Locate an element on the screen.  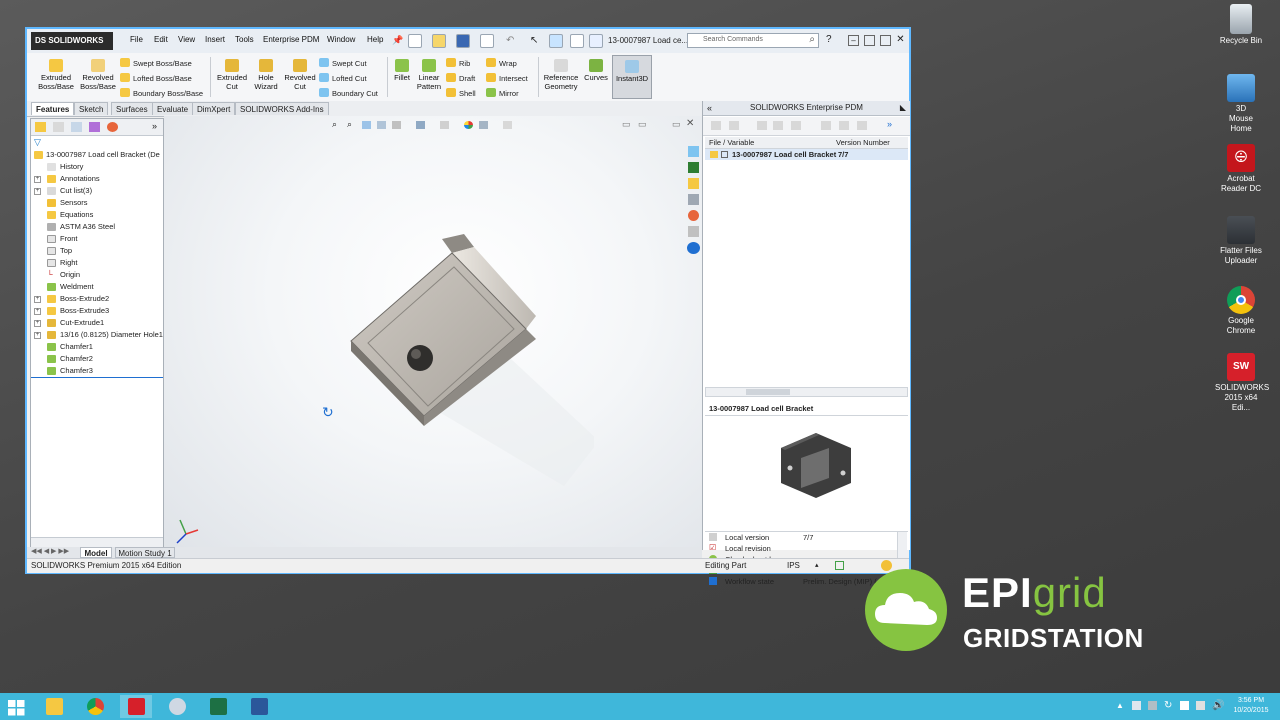
wrap-button: Wrap is located at coordinates (501, 63).